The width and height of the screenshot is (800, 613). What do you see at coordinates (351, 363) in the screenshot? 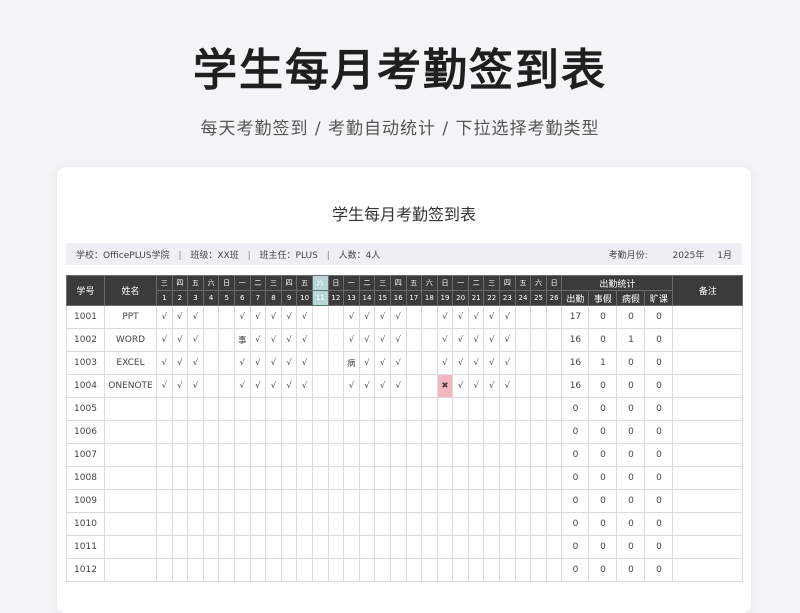
I see `attendance-cell: 病` at bounding box center [351, 363].